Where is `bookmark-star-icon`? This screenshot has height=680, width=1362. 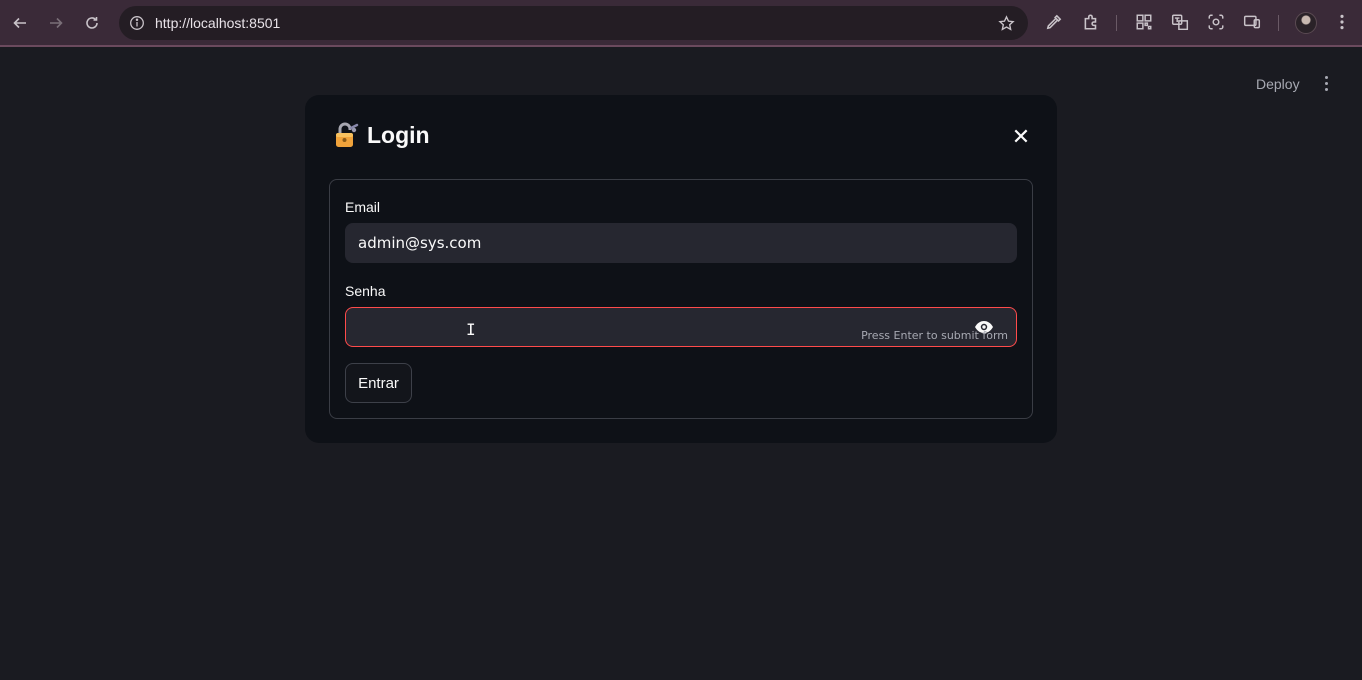
bookmark-star-icon is located at coordinates (1006, 23).